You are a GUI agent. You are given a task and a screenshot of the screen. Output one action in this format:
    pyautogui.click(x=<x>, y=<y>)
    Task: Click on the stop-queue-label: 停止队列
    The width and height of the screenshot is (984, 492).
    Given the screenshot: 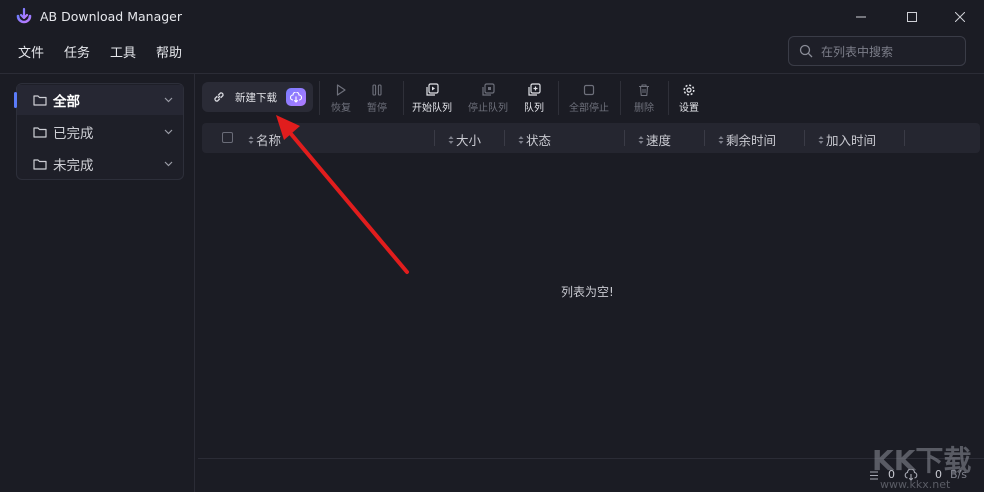 What is the action you would take?
    pyautogui.click(x=488, y=108)
    